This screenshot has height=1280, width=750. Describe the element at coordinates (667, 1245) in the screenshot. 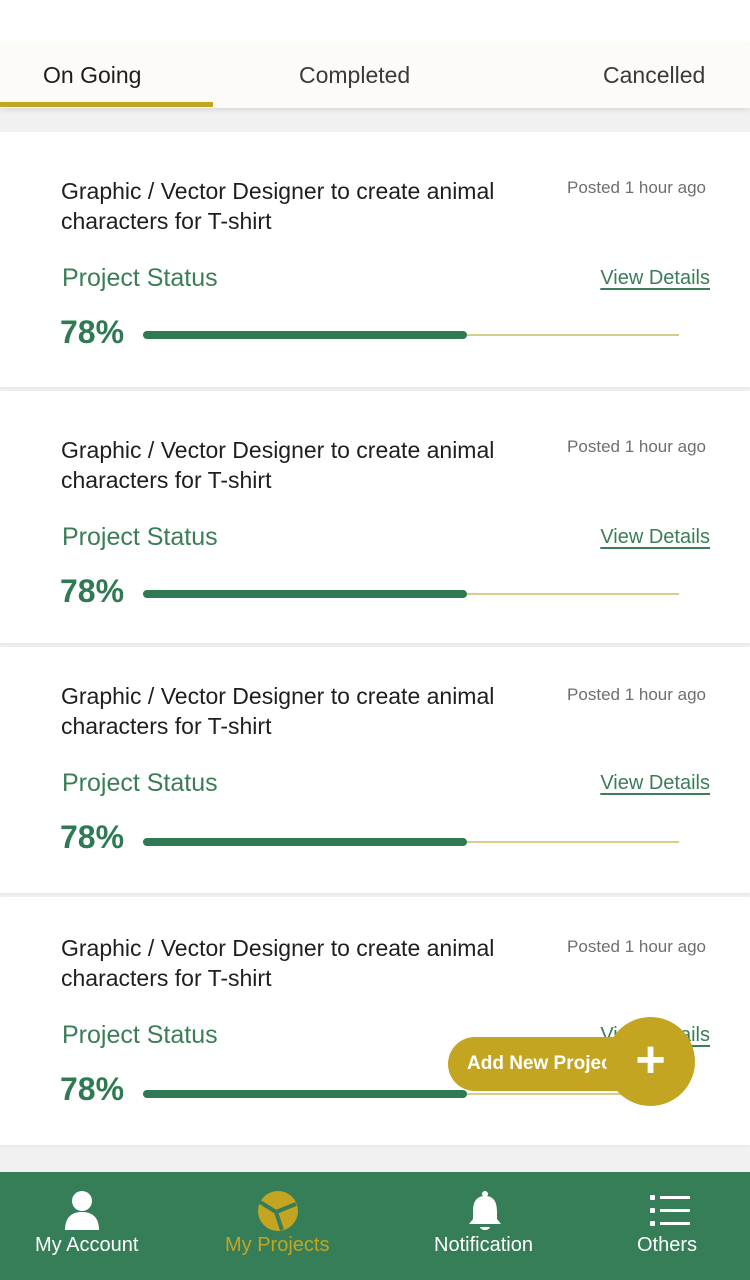

I see `nav-label: Others` at that location.